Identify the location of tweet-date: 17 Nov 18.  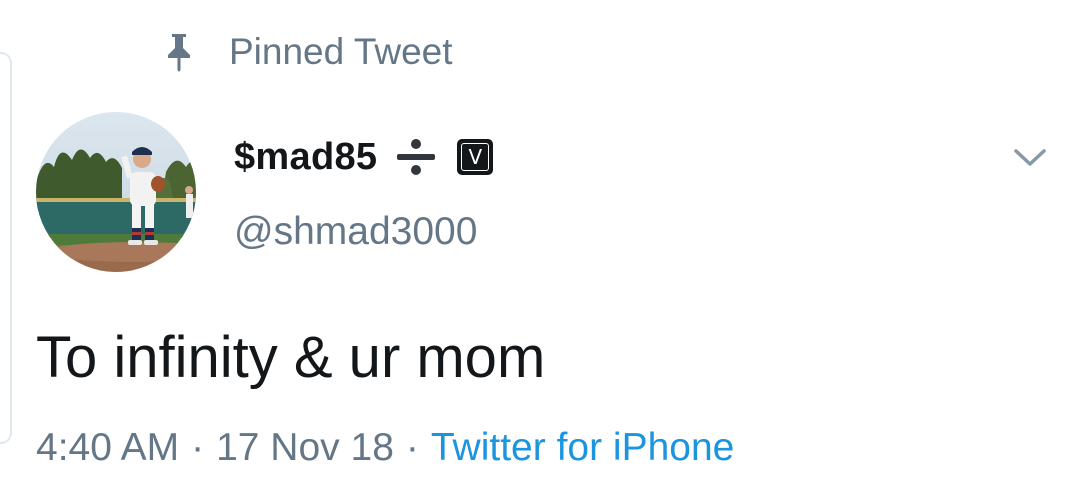
(305, 447).